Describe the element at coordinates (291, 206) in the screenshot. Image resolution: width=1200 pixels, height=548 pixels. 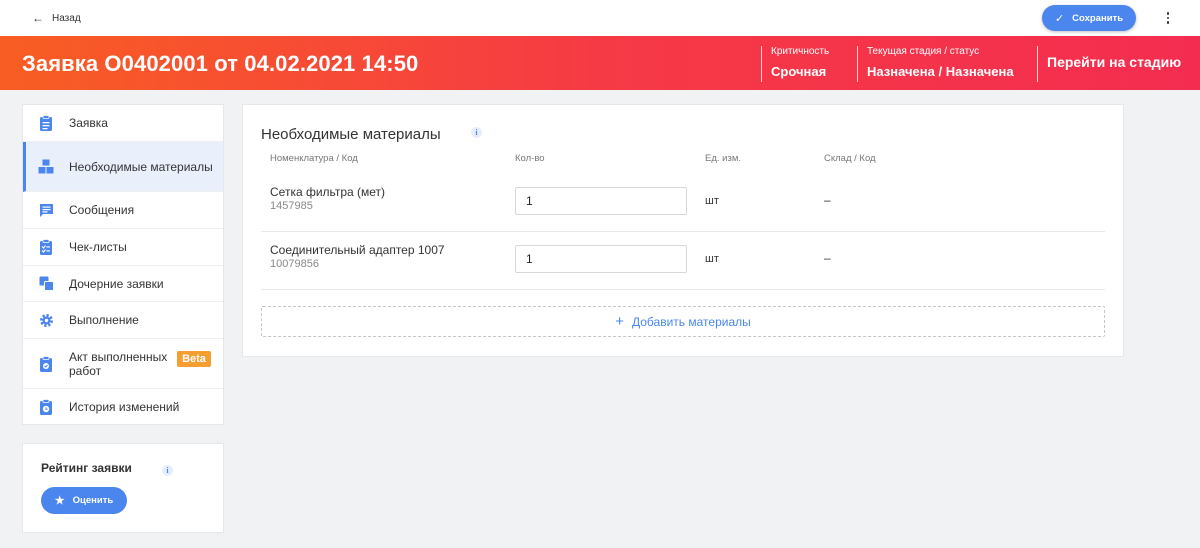
I see `material-code: 1457985` at that location.